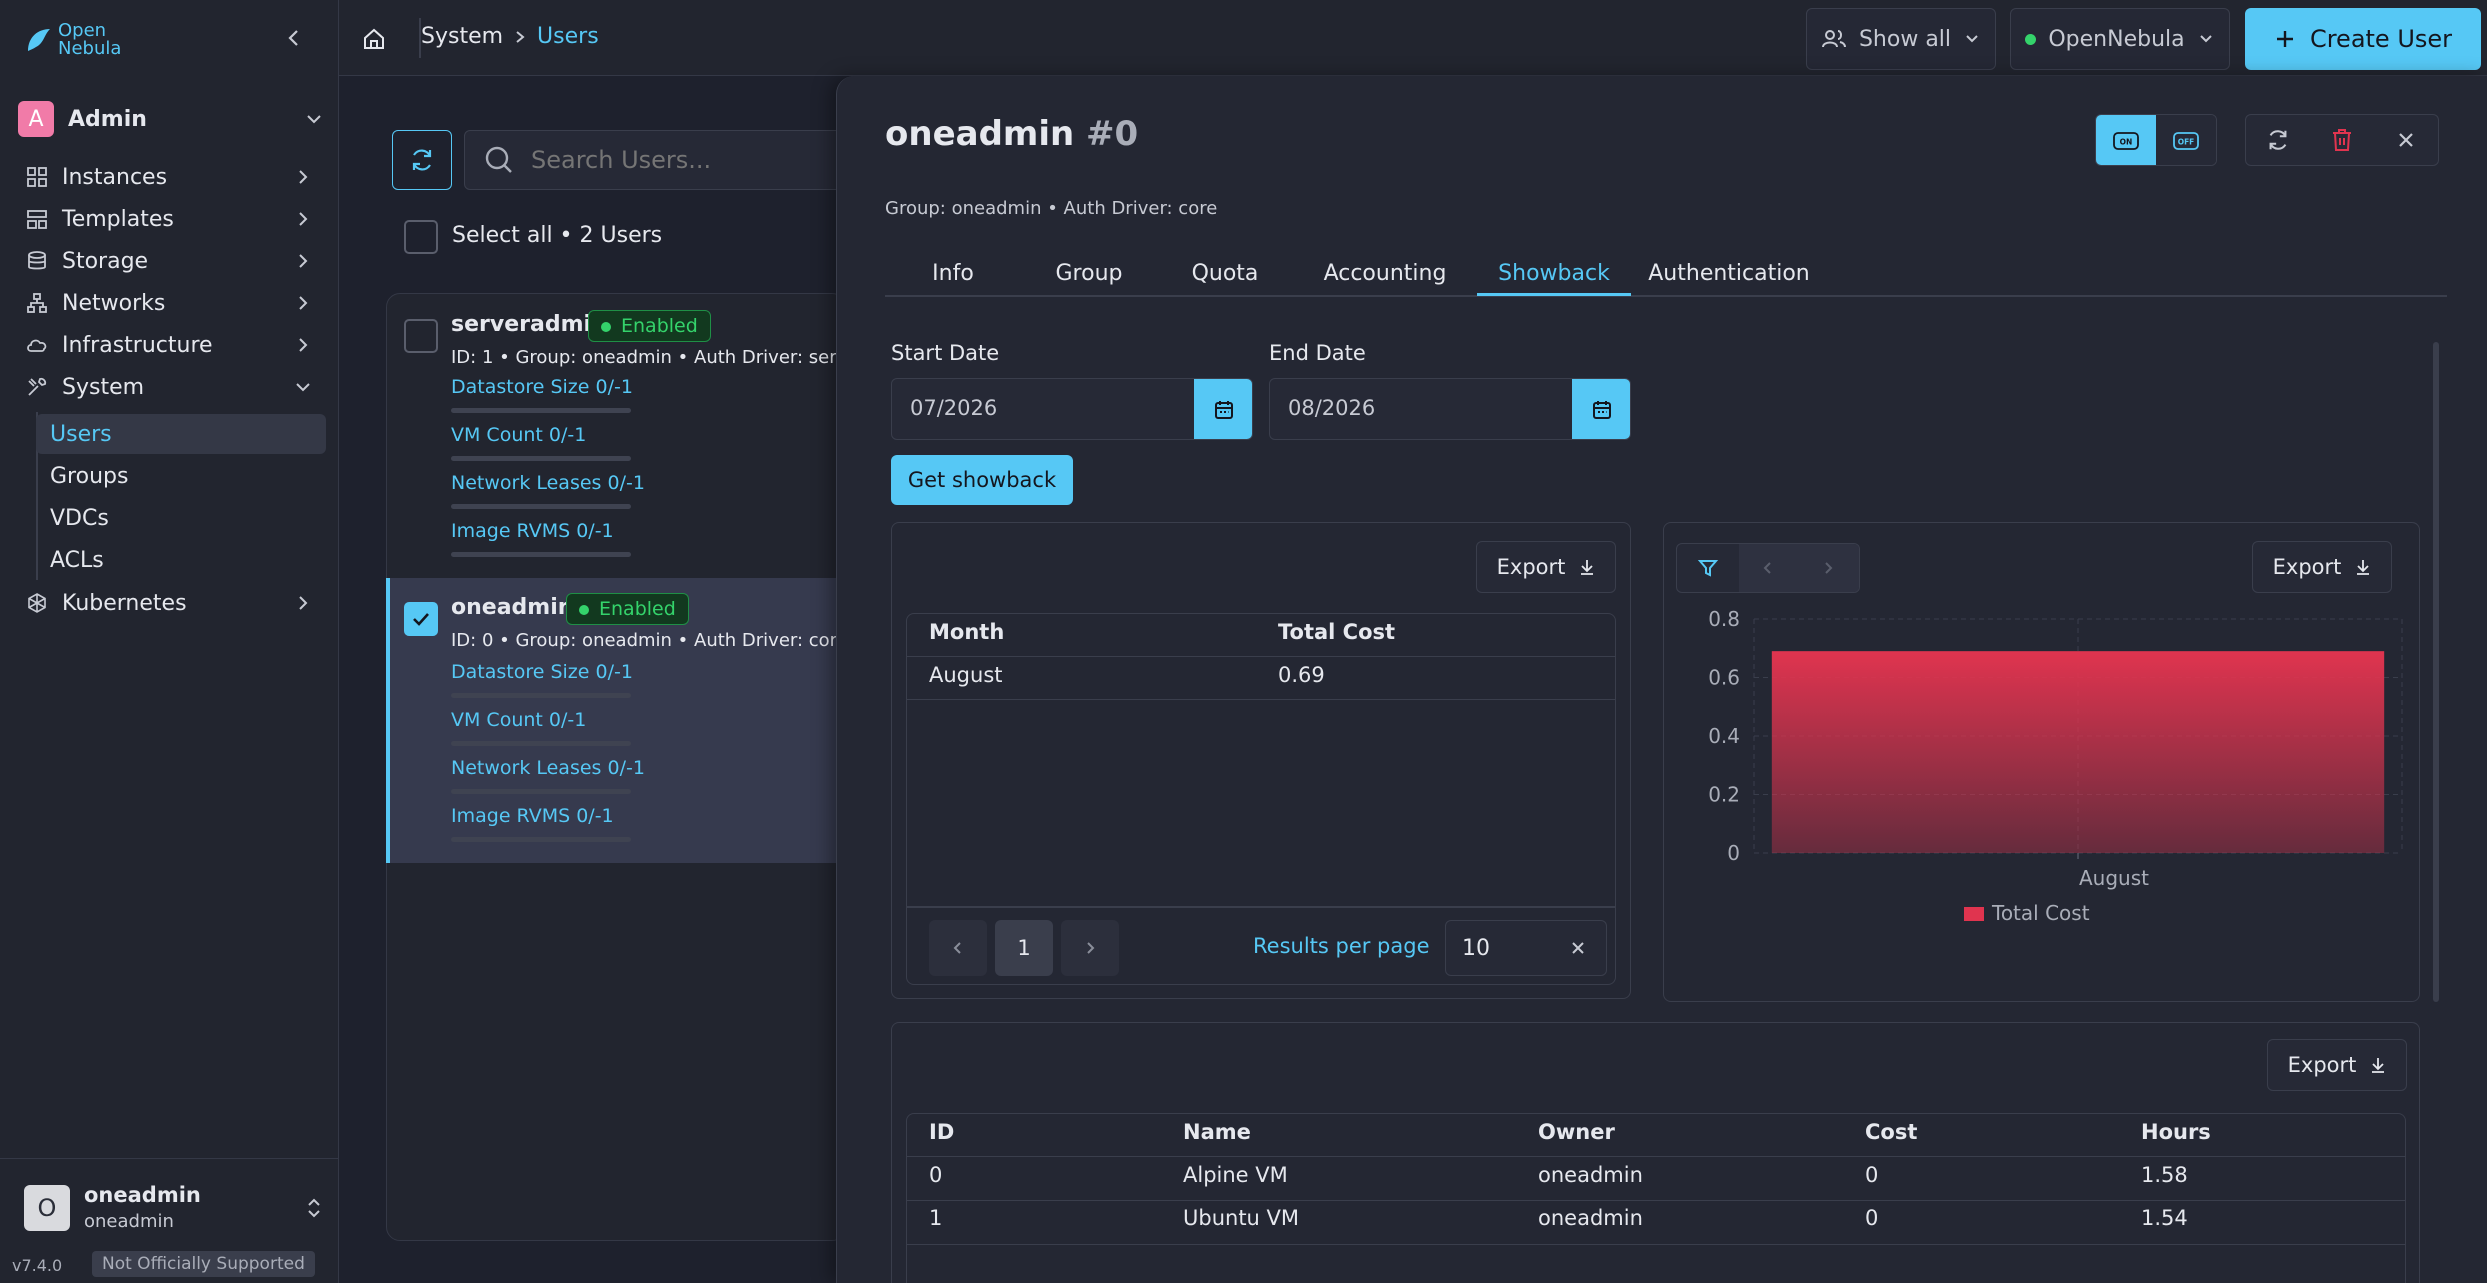 The width and height of the screenshot is (2487, 1283). Describe the element at coordinates (1554, 276) in the screenshot. I see `tab-showback: Showback` at that location.